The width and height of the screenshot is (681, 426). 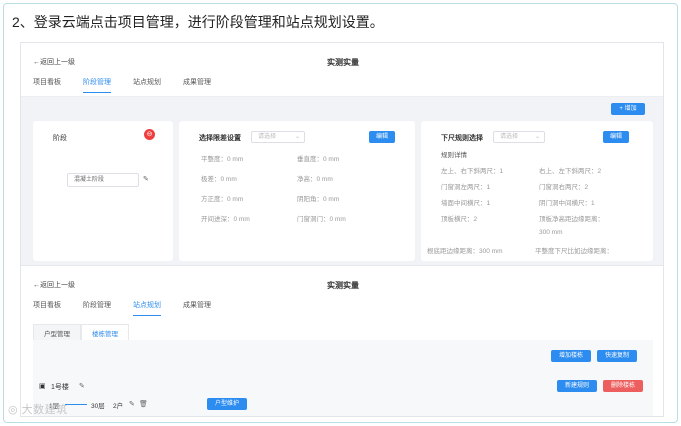 What do you see at coordinates (222, 199) in the screenshot?
I see `tolerance-field: 方正度：0 mm` at bounding box center [222, 199].